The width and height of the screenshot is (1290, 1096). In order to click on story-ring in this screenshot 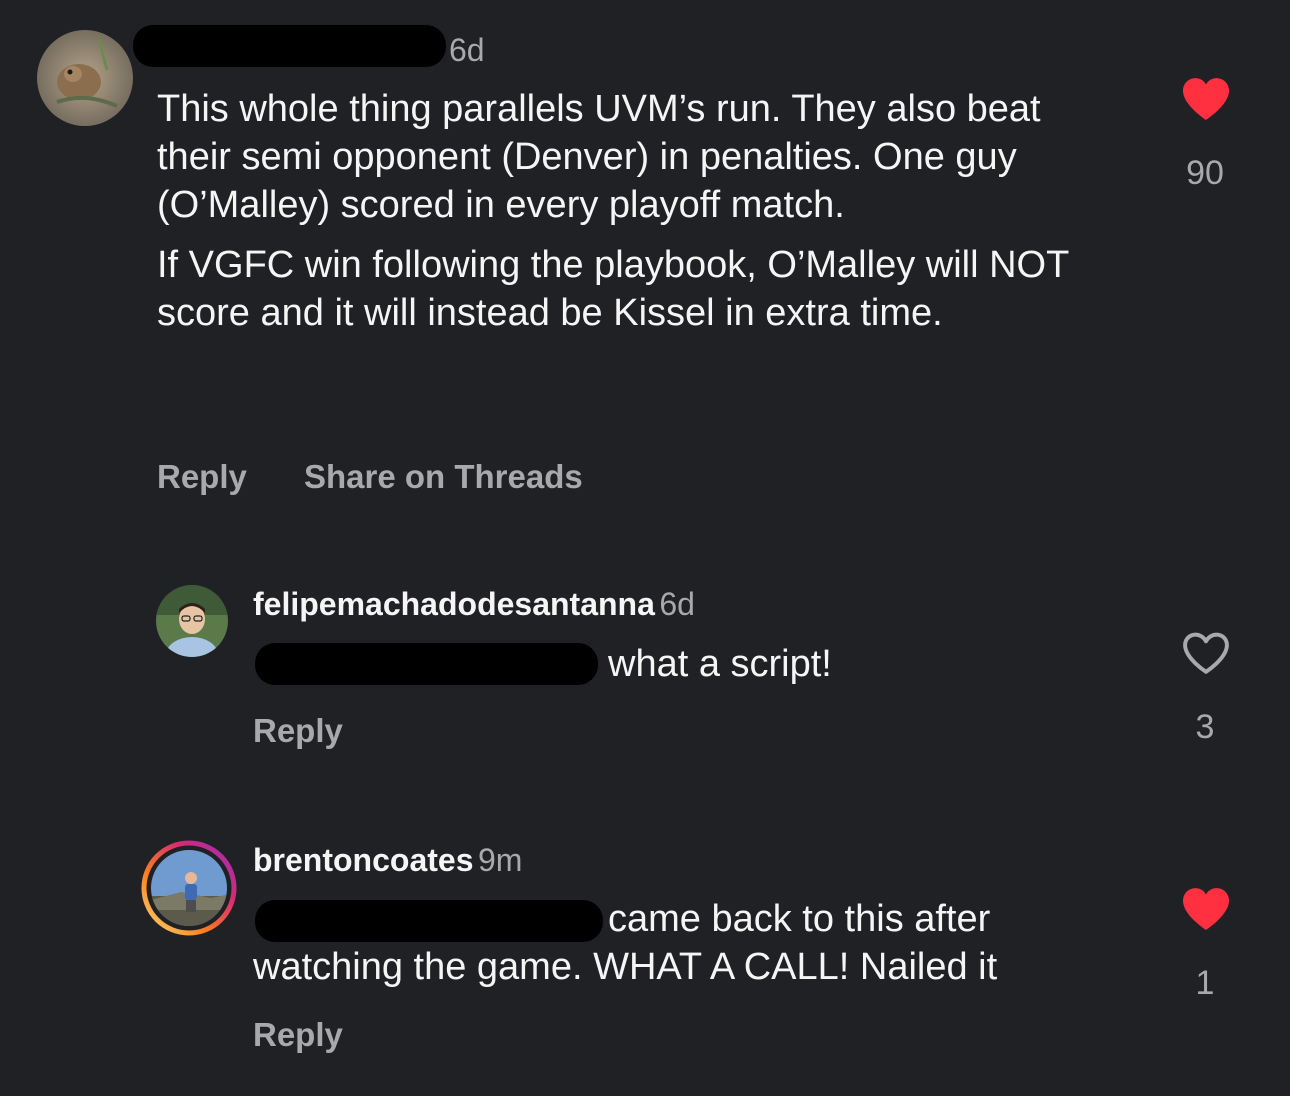, I will do `click(189, 888)`.